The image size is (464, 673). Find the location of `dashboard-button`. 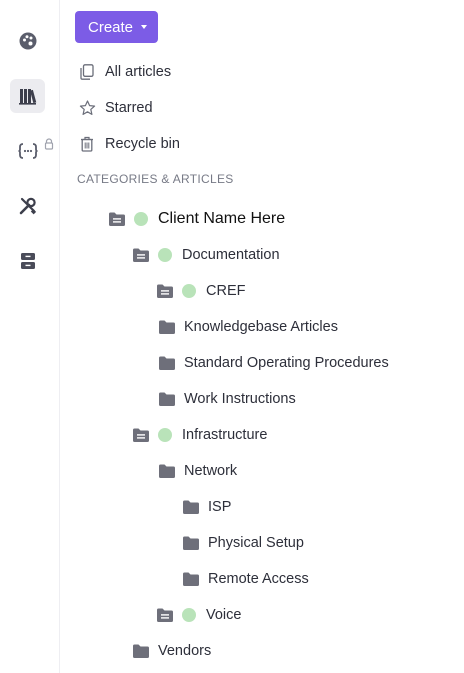

dashboard-button is located at coordinates (27, 41).